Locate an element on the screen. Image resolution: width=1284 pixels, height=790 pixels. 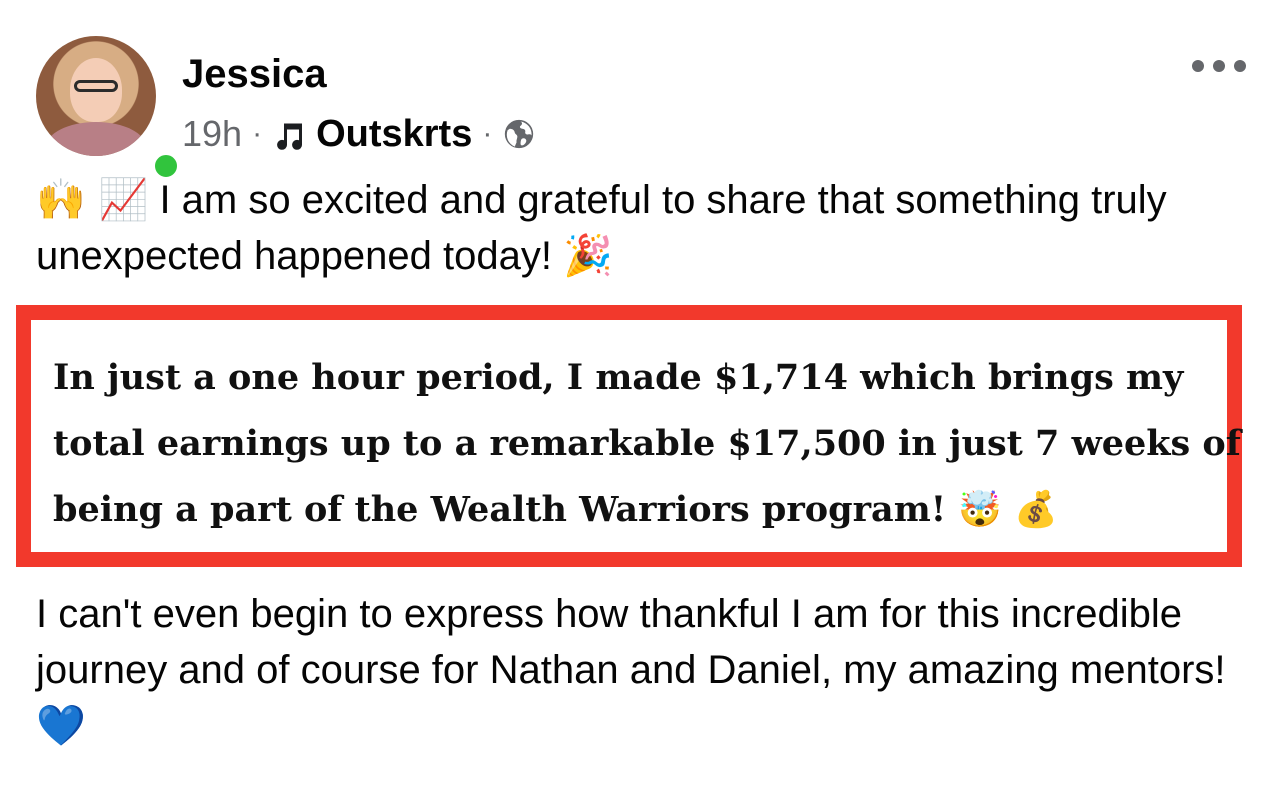
music-source-link: Outskrts is located at coordinates (394, 134).